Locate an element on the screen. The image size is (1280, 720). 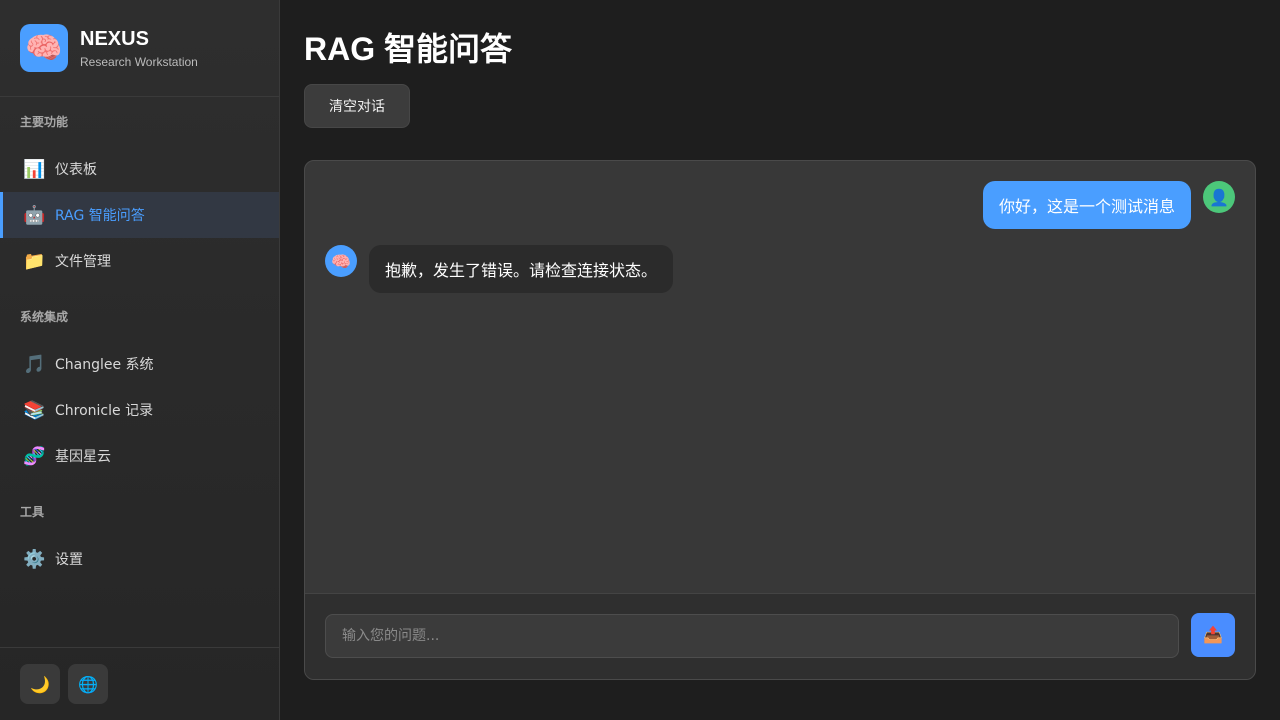
assistant-message: 抱歉，发生了错误。请检查连接状态。 is located at coordinates (521, 269).